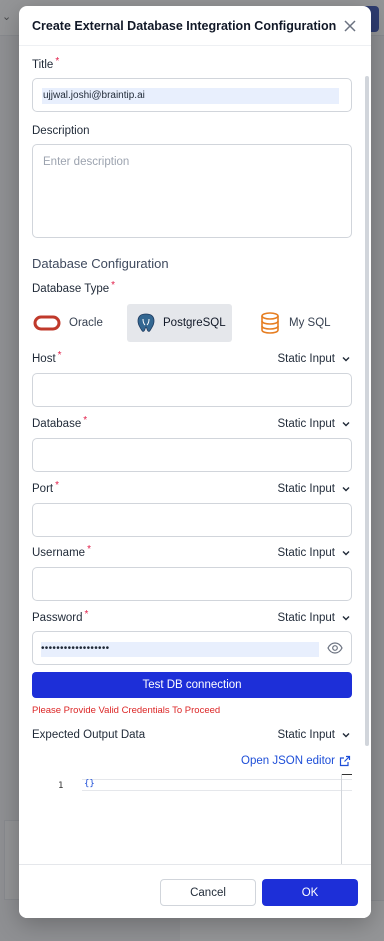 Image resolution: width=384 pixels, height=941 pixels. What do you see at coordinates (86, 162) in the screenshot?
I see `description-placeholder: Enter description` at bounding box center [86, 162].